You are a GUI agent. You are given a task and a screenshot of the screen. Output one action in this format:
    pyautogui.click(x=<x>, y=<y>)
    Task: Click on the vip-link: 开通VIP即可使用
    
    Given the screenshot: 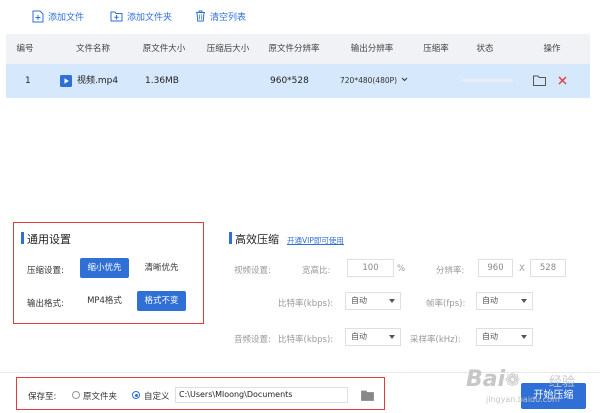 What is the action you would take?
    pyautogui.click(x=315, y=240)
    